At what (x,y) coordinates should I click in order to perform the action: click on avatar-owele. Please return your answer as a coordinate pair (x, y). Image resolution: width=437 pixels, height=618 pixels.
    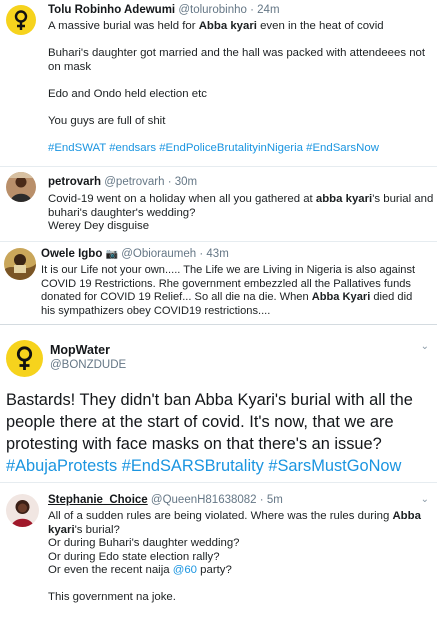
    Looking at the image, I should click on (20, 264).